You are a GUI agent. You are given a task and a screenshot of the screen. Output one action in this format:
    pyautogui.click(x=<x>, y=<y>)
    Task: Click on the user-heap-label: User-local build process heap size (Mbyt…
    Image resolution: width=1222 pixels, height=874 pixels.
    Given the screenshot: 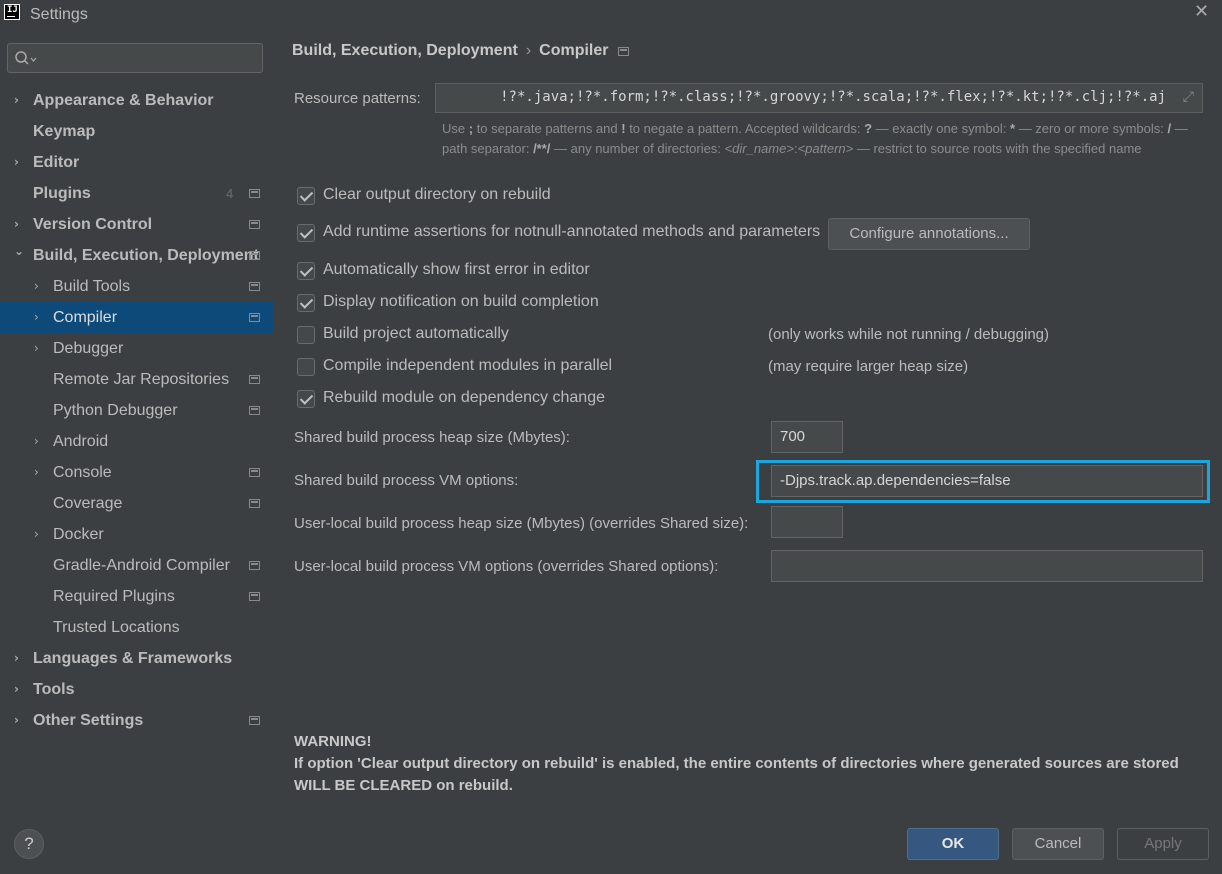 What is the action you would take?
    pyautogui.click(x=521, y=523)
    